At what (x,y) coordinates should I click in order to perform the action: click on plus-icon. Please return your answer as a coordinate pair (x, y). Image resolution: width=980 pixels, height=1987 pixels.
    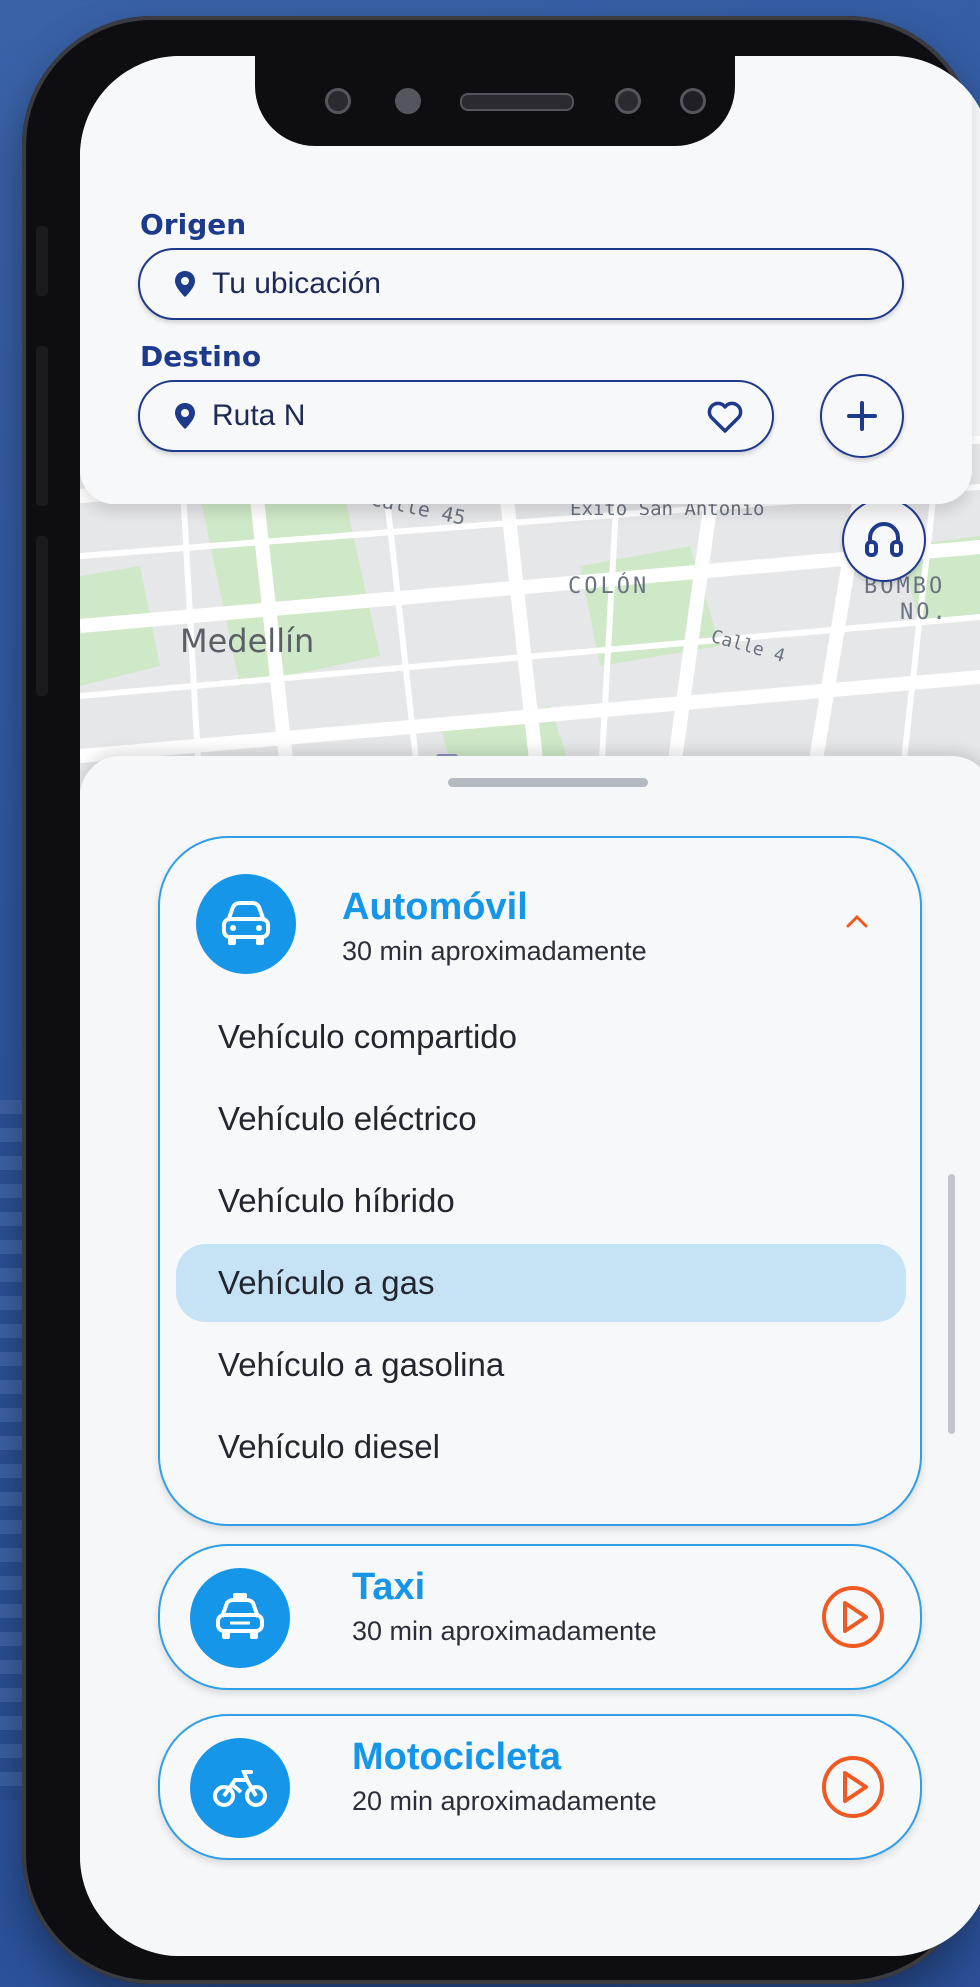
    Looking at the image, I should click on (862, 416).